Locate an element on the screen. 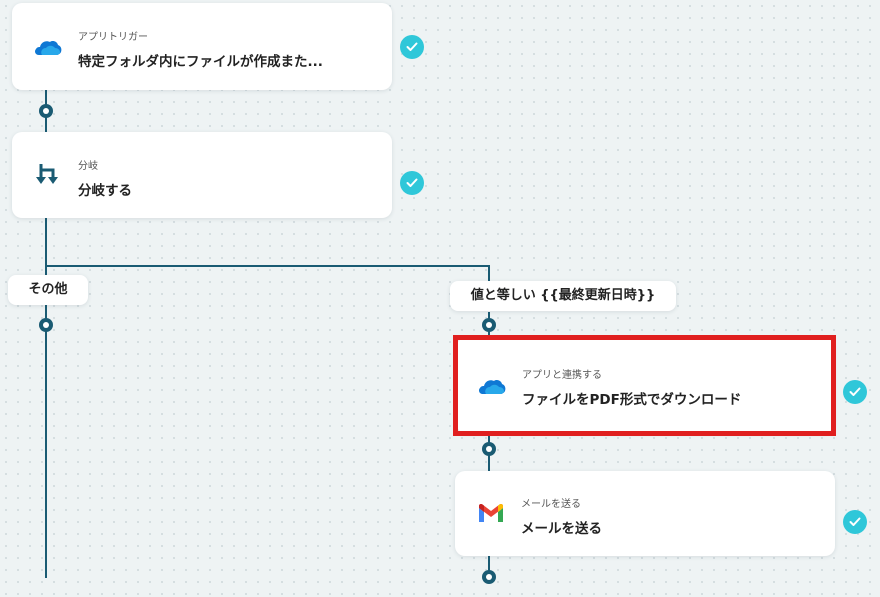 Image resolution: width=880 pixels, height=597 pixels. branch-label-equals: 値と等しい {{最終更新日時}} is located at coordinates (563, 296).